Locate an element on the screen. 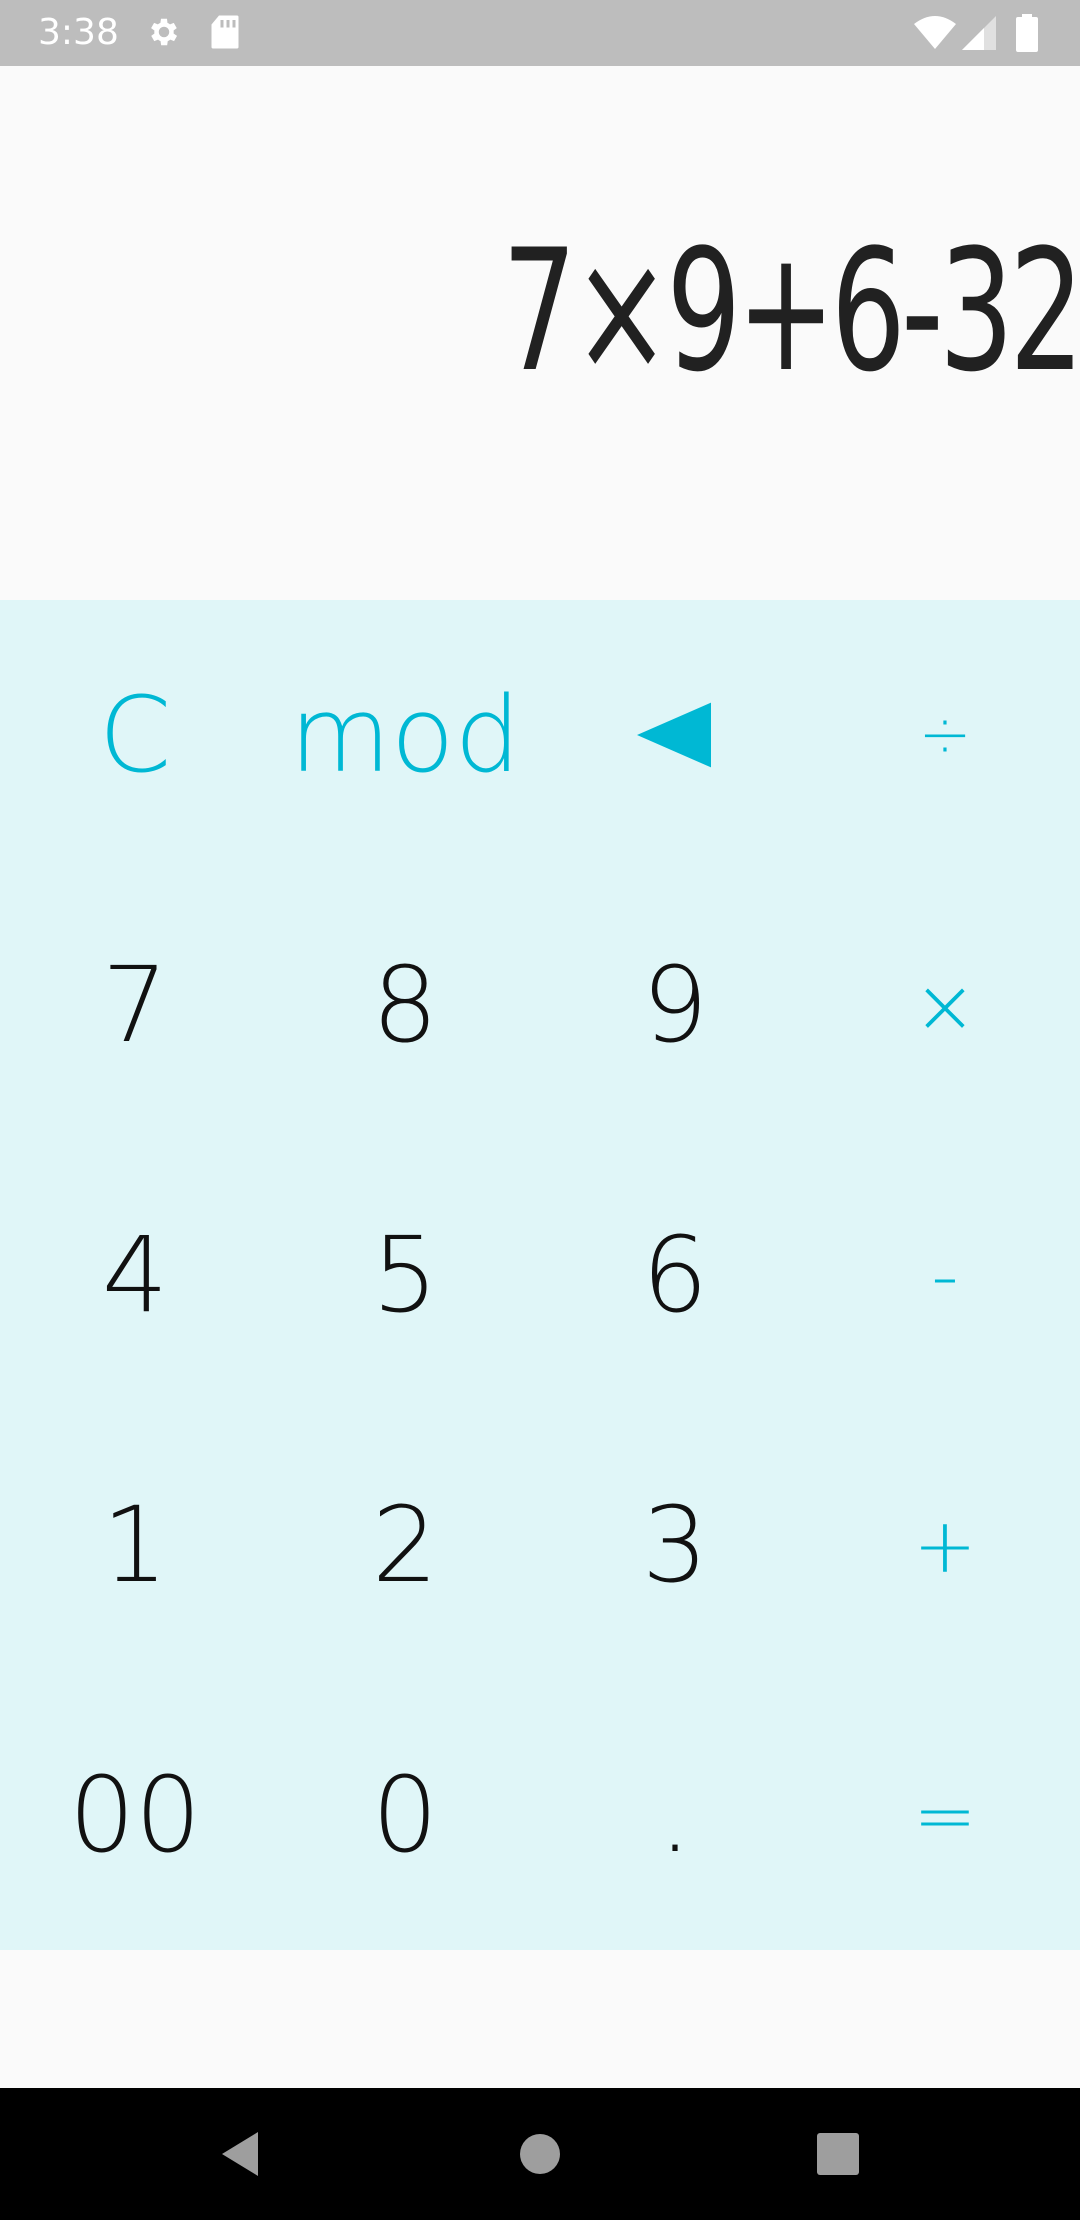  backspace-button is located at coordinates (675, 735).